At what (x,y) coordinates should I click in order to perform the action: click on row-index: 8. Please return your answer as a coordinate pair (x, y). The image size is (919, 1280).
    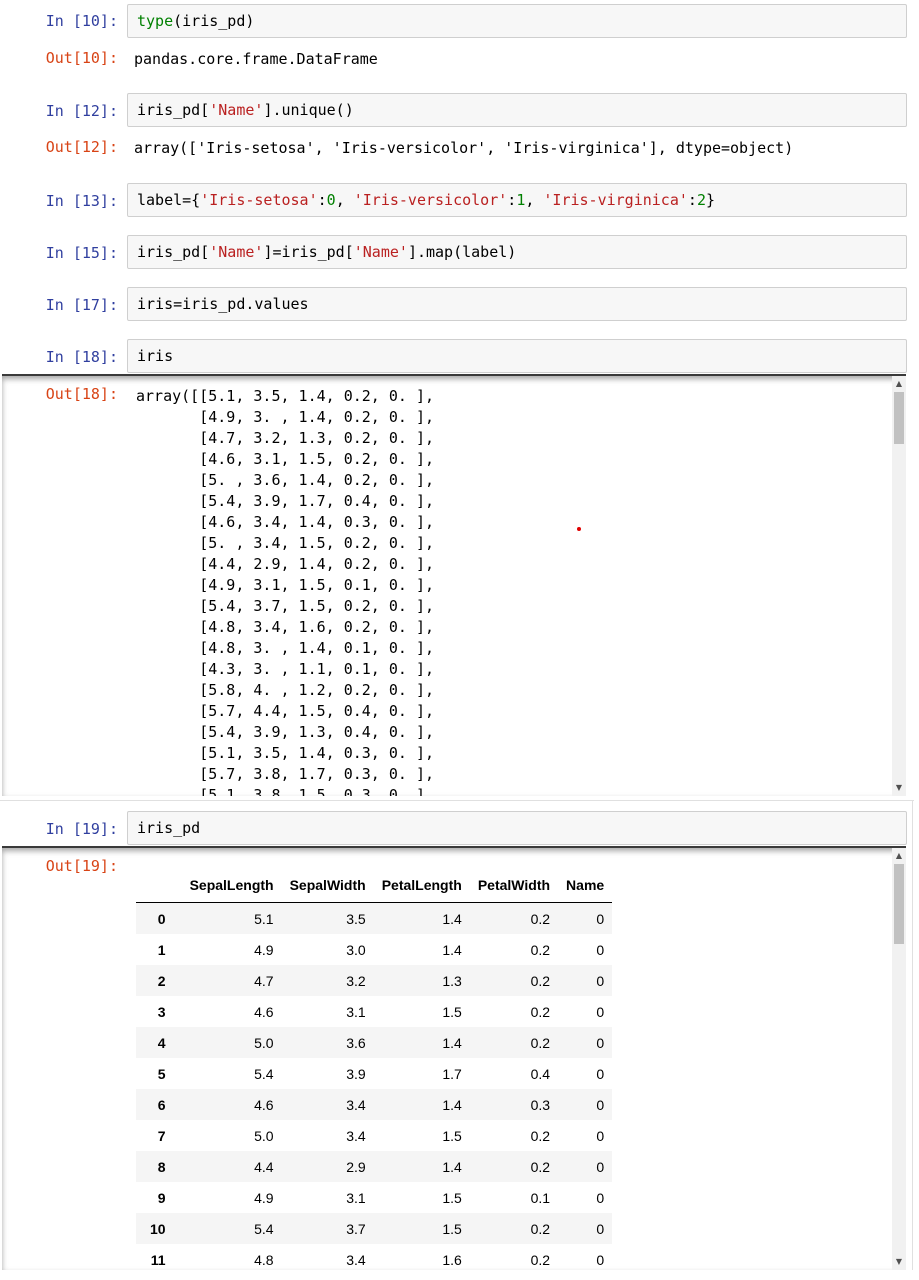
    Looking at the image, I should click on (161, 1166).